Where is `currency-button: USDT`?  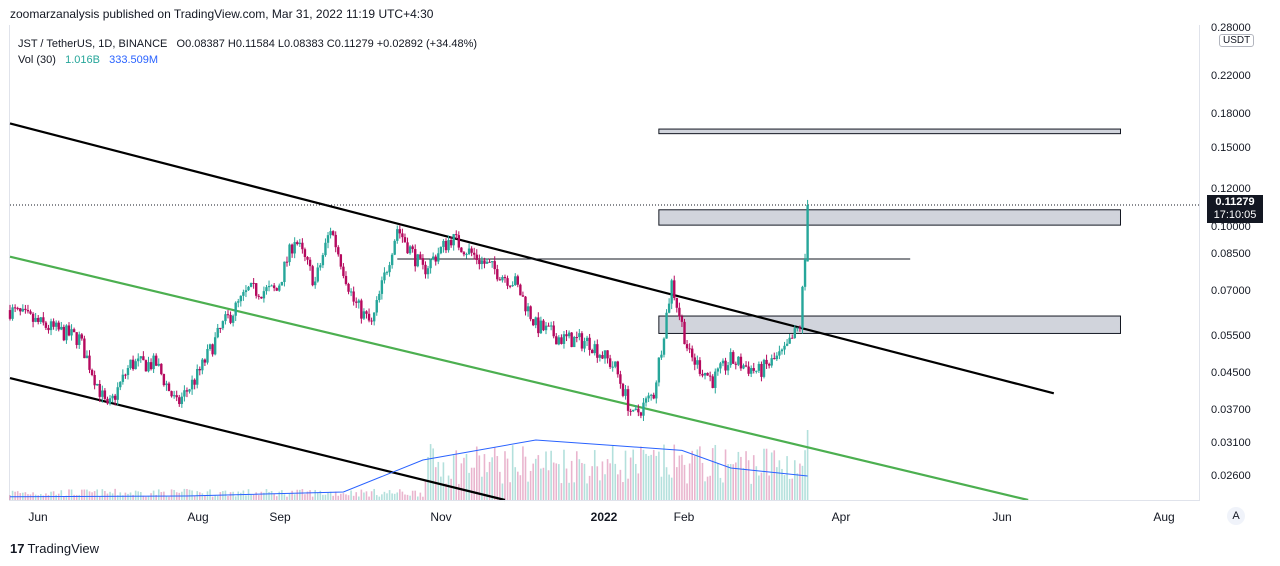 currency-button: USDT is located at coordinates (1237, 40).